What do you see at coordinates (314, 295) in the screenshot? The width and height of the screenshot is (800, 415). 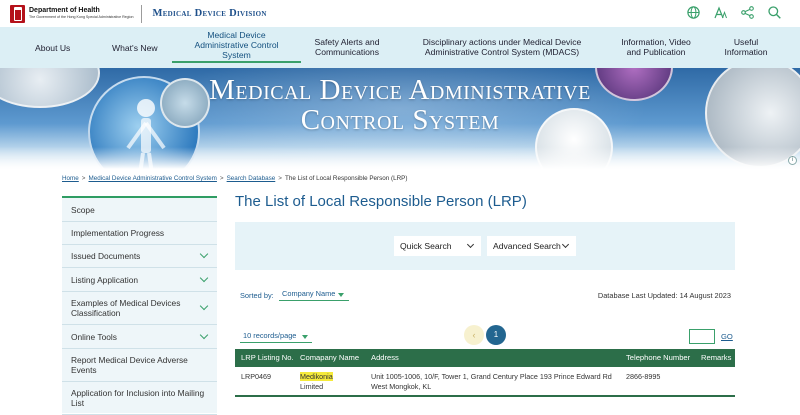 I see `sort-select: Company Name` at bounding box center [314, 295].